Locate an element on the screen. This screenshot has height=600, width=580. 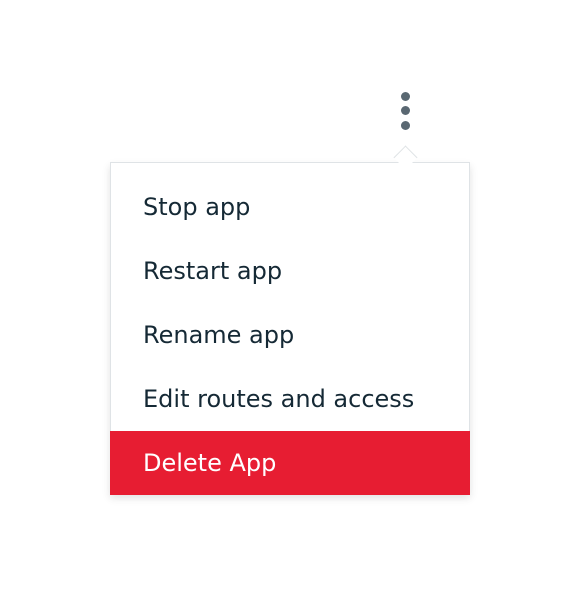
menu-item-rename-app: Rename app is located at coordinates (290, 335).